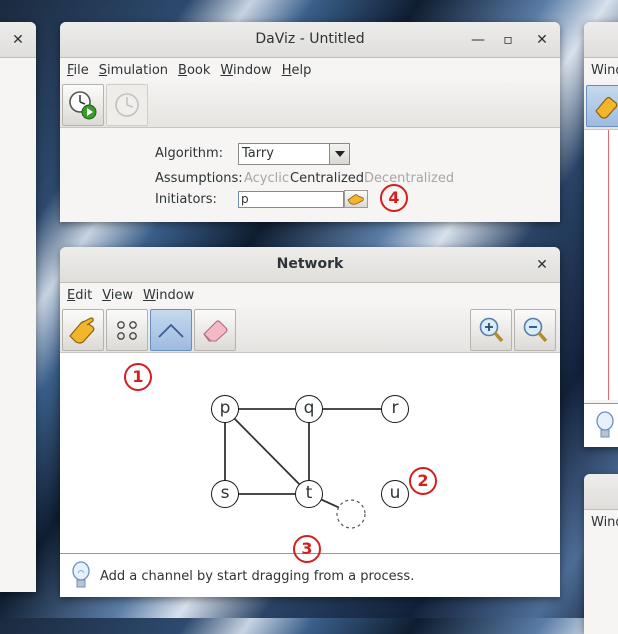 The width and height of the screenshot is (618, 634). I want to click on assumption-decentralized: Decentralized, so click(409, 178).